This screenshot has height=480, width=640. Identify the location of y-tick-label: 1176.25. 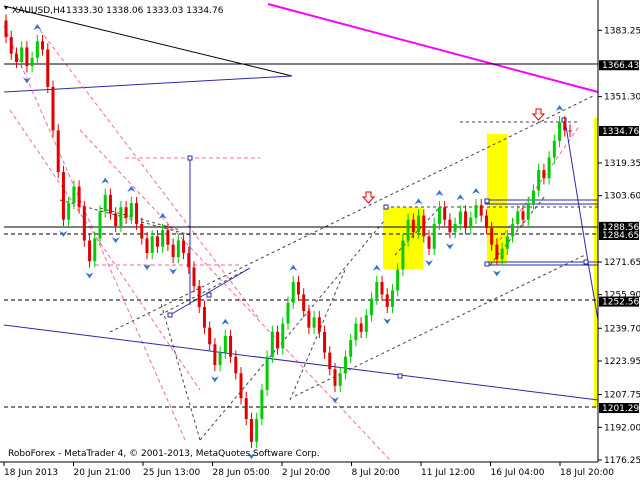
(622, 461).